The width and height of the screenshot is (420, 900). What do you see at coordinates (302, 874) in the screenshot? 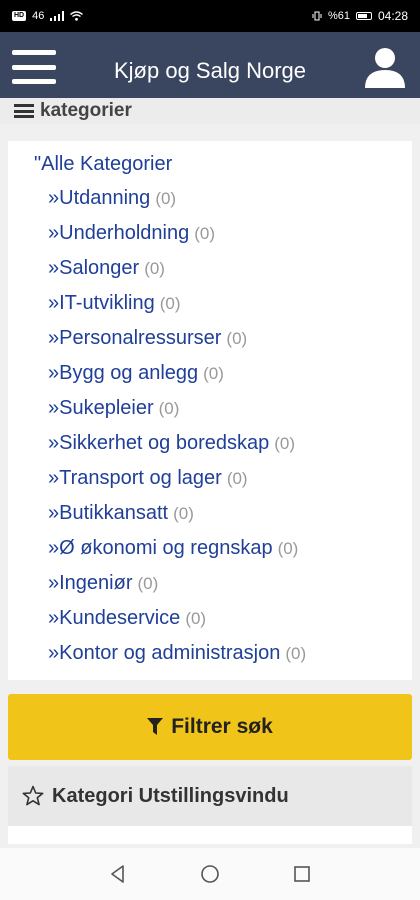
I see `recents-icon` at bounding box center [302, 874].